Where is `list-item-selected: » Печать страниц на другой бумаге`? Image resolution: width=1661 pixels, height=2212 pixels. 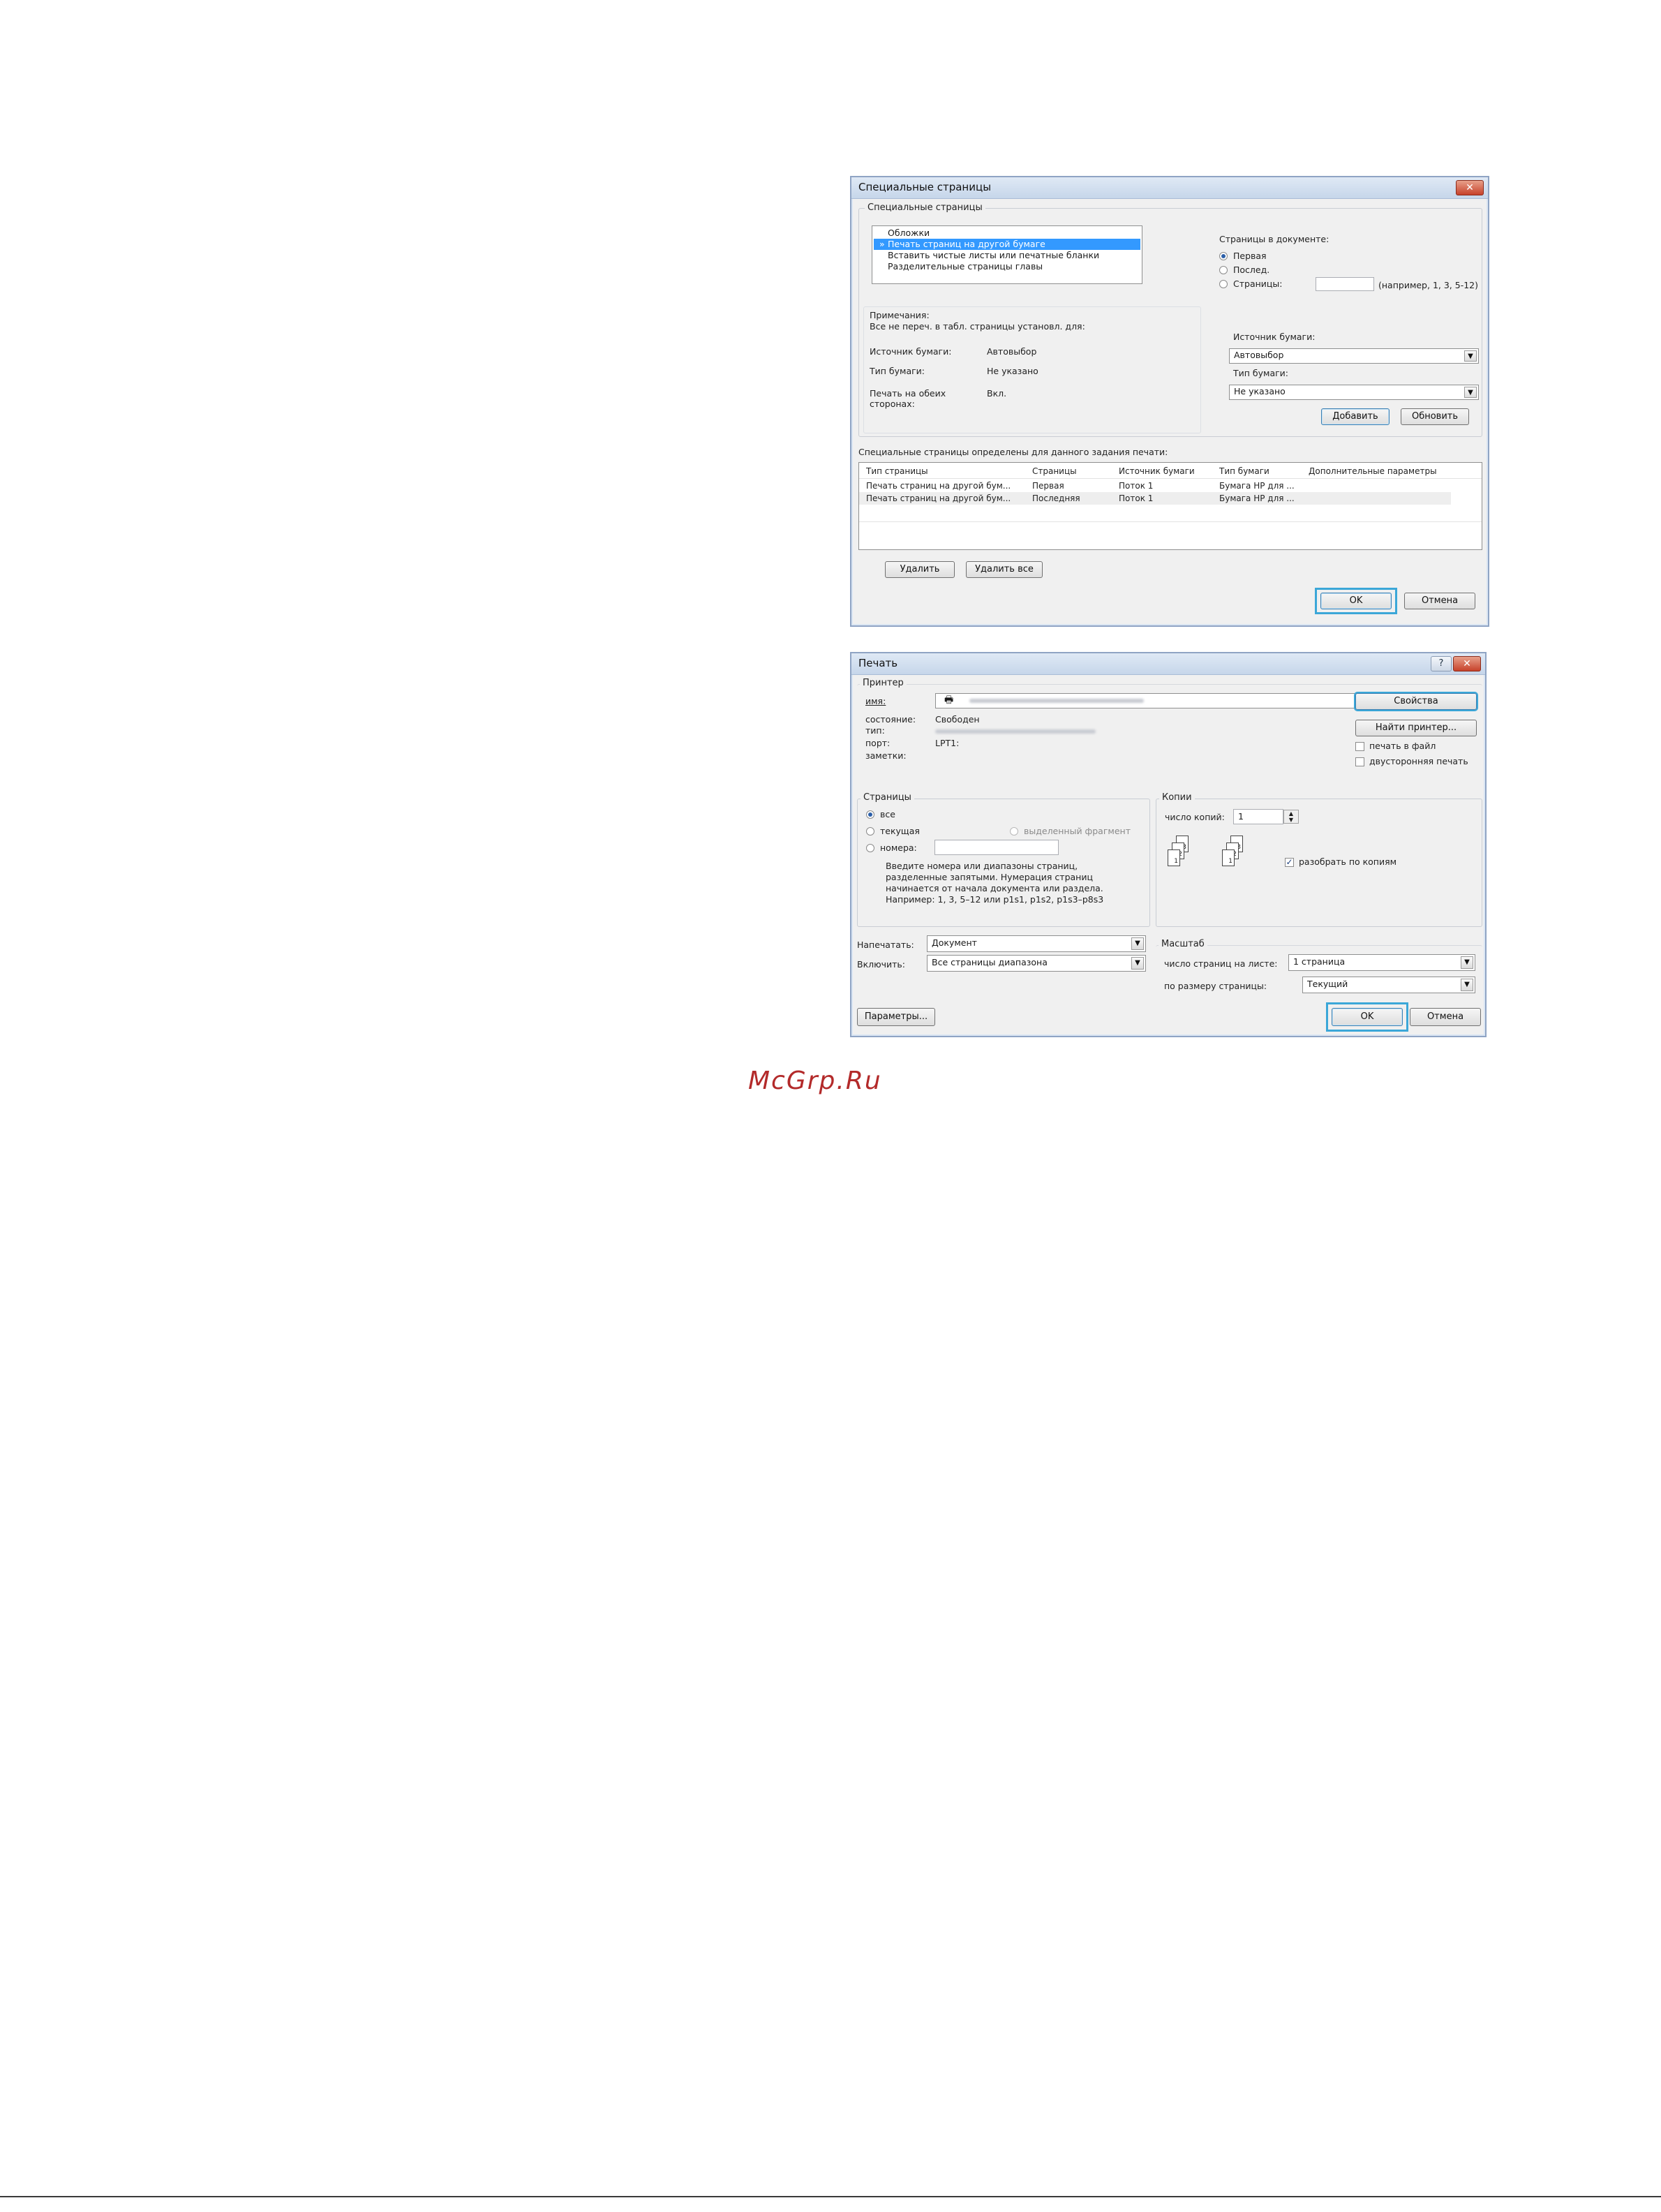
list-item-selected: » Печать страниц на другой бумаге is located at coordinates (1007, 244).